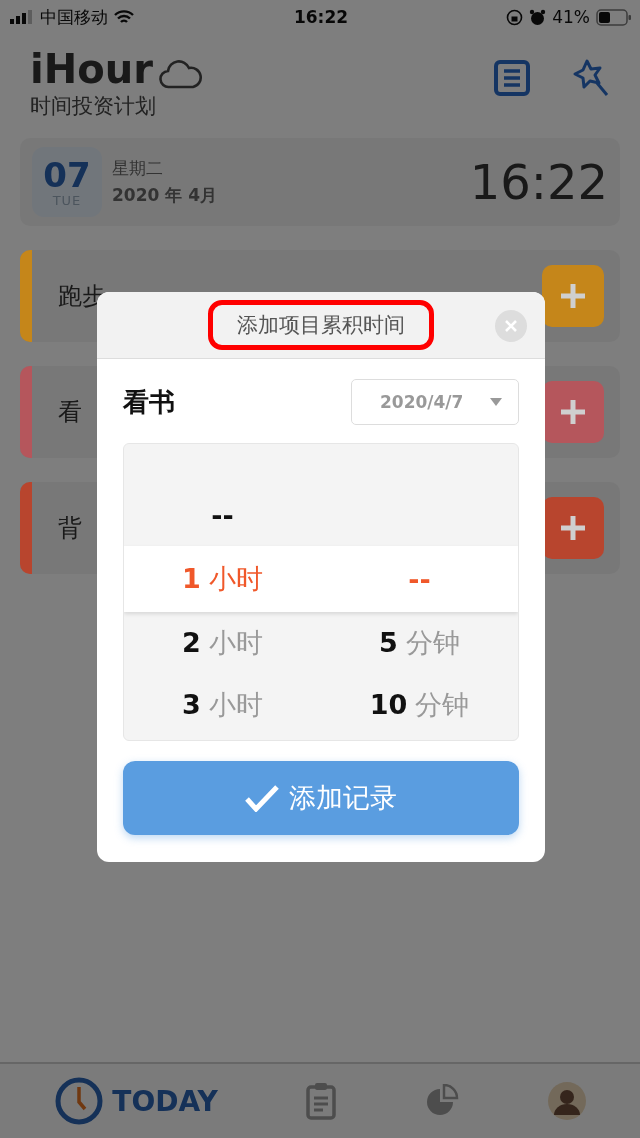  What do you see at coordinates (67, 174) in the screenshot?
I see `day-number: 07` at bounding box center [67, 174].